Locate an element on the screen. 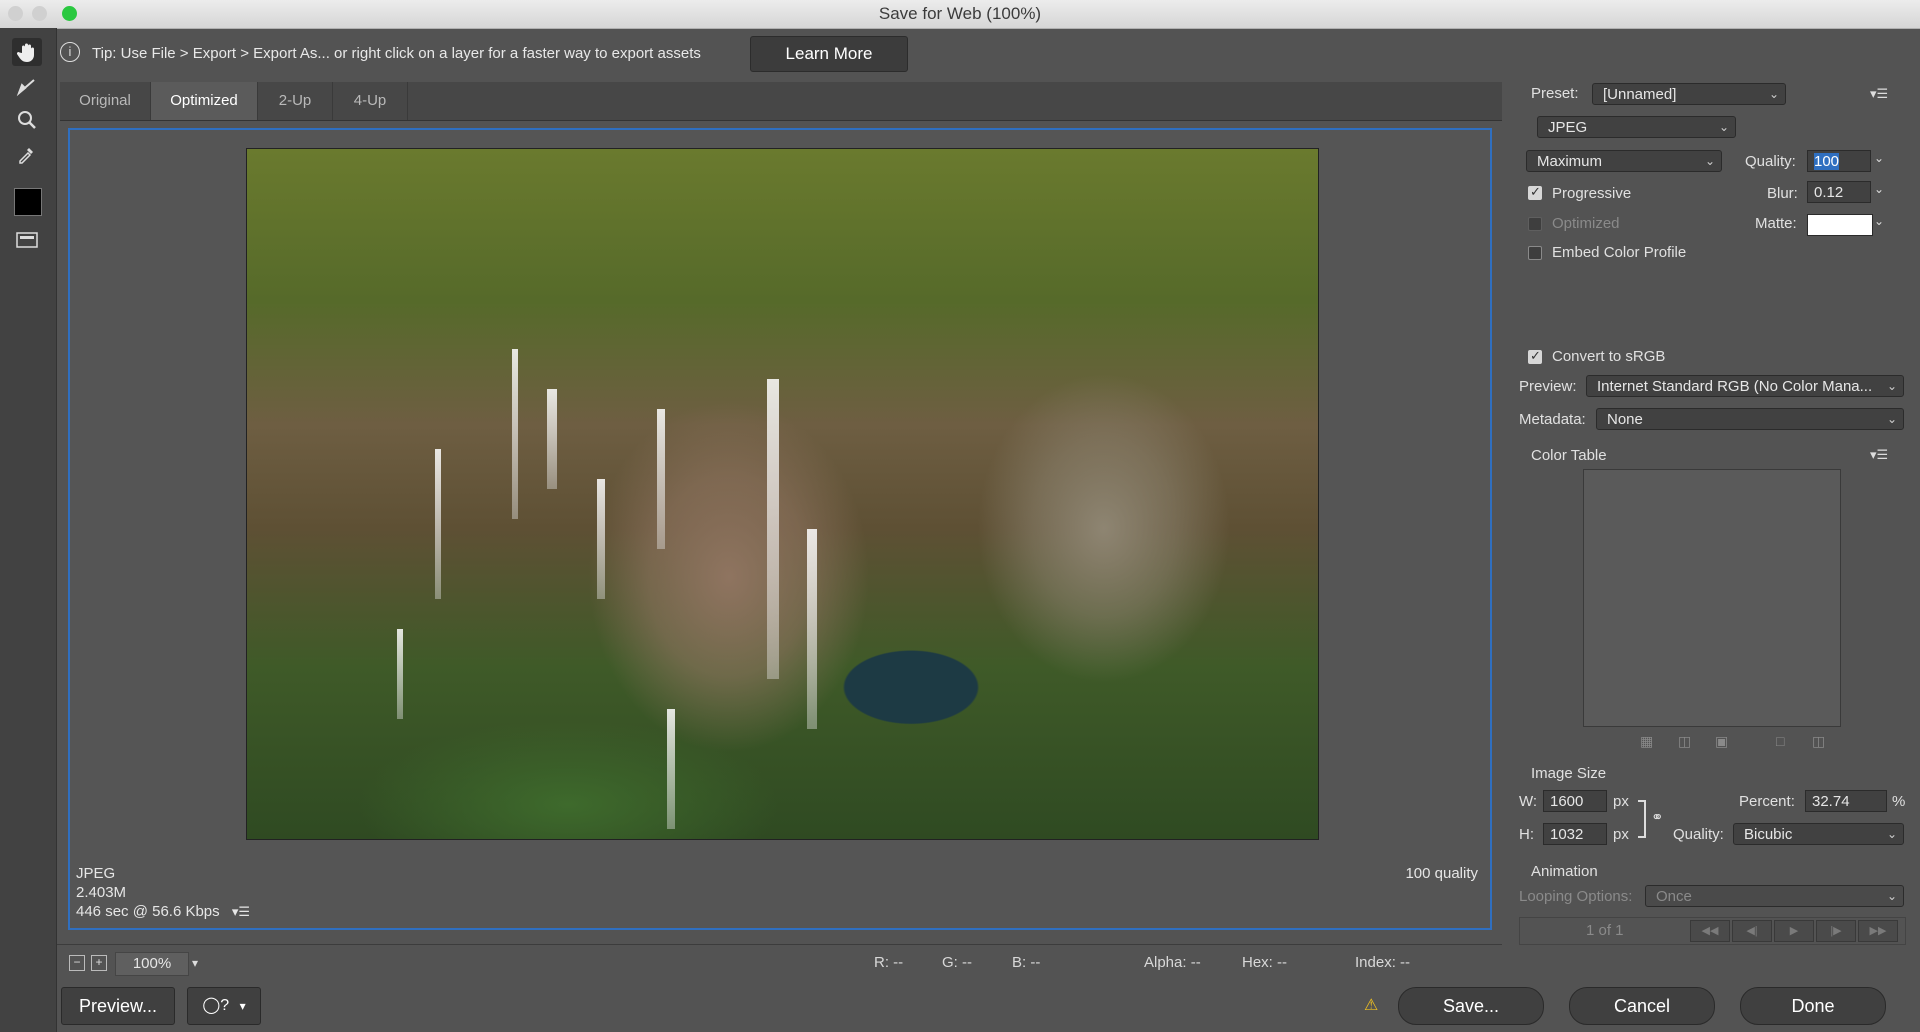 This screenshot has height=1032, width=1920. looping-options-select: Once ⌄ is located at coordinates (1774, 896).